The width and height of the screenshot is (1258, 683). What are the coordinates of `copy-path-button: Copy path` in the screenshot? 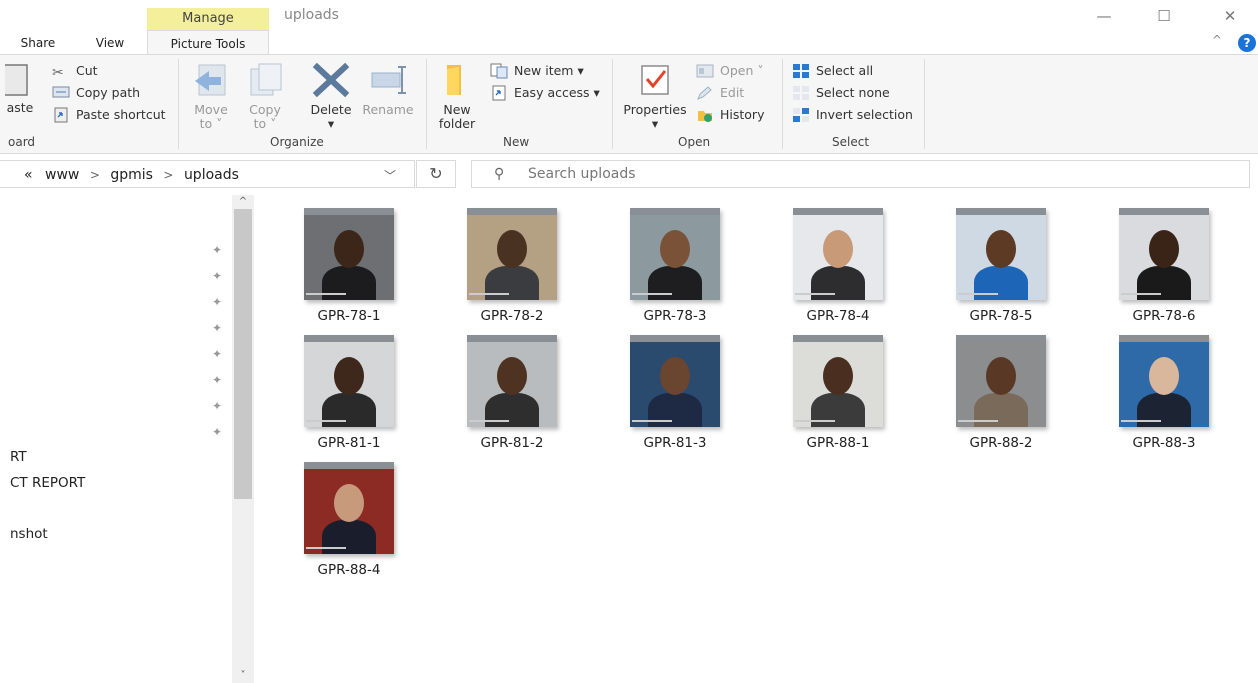 It's located at (96, 93).